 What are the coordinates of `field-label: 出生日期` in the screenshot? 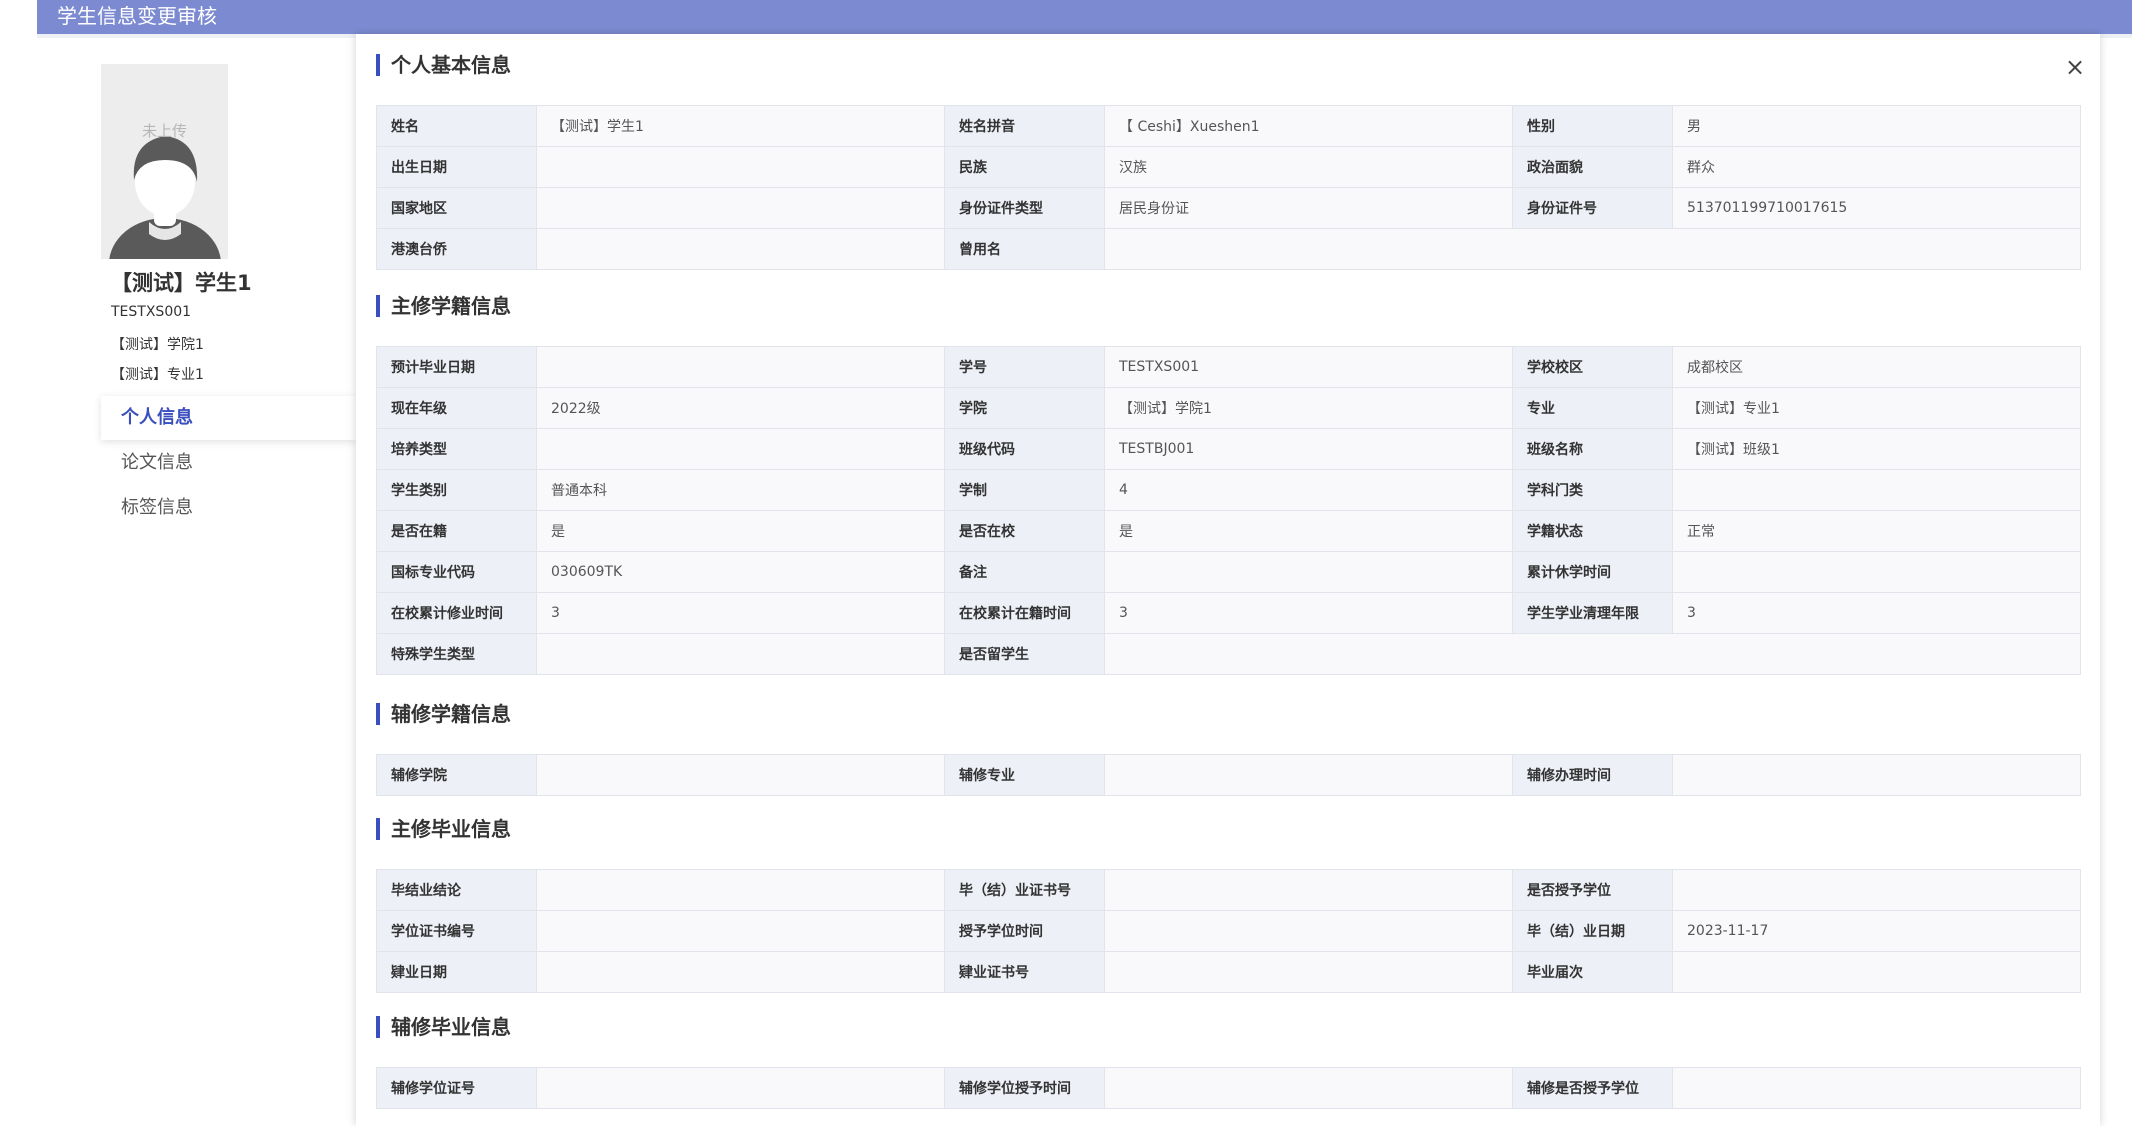 It's located at (456, 167).